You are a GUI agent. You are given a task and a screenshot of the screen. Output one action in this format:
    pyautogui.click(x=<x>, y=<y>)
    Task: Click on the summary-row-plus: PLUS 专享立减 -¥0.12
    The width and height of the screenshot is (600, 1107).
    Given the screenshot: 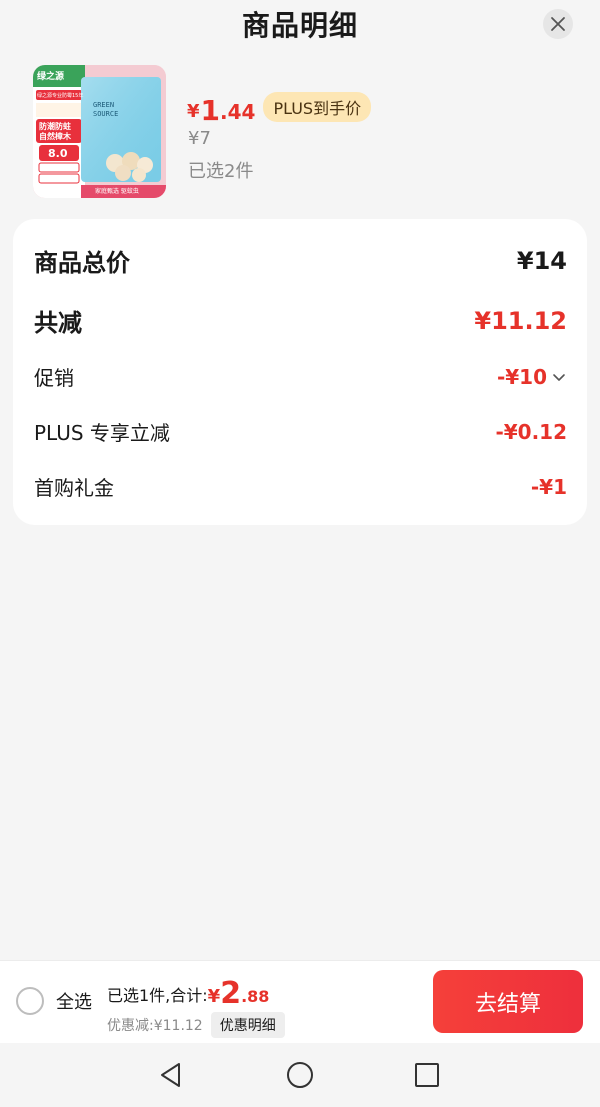 What is the action you would take?
    pyautogui.click(x=300, y=431)
    